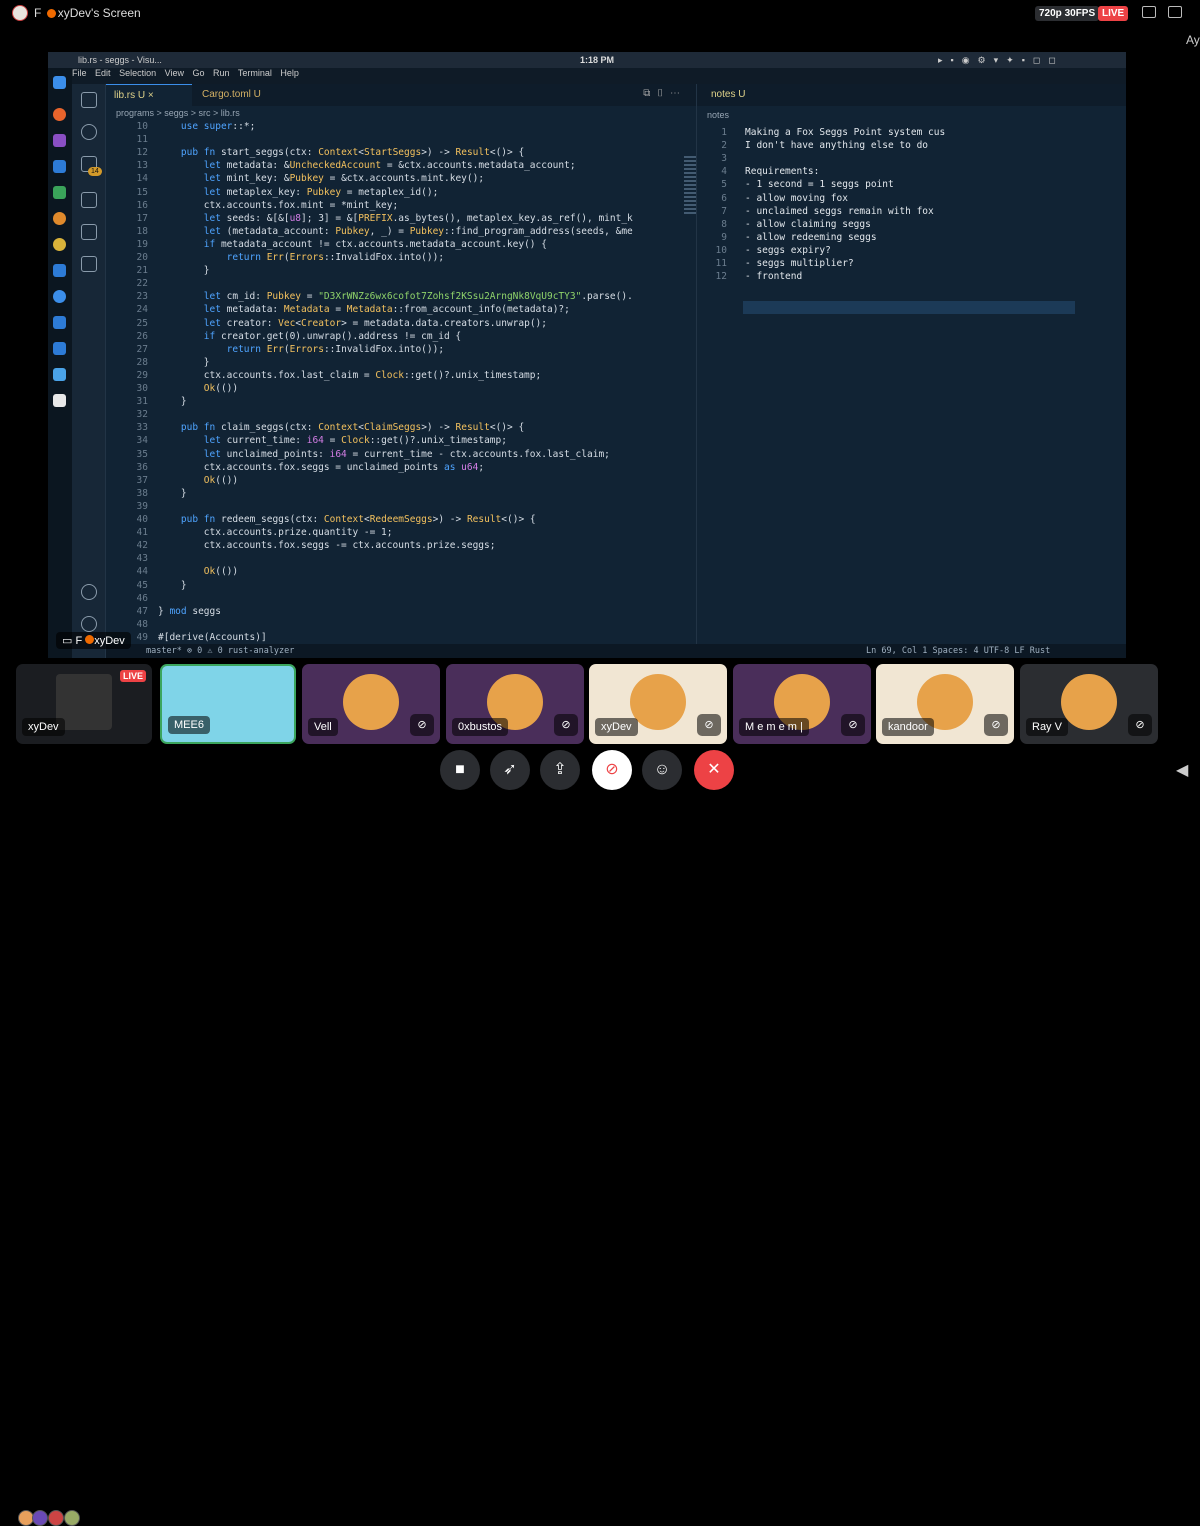 The height and width of the screenshot is (1526, 1200). I want to click on tab-cargo-toml: Cargo.toml U, so click(231, 95).